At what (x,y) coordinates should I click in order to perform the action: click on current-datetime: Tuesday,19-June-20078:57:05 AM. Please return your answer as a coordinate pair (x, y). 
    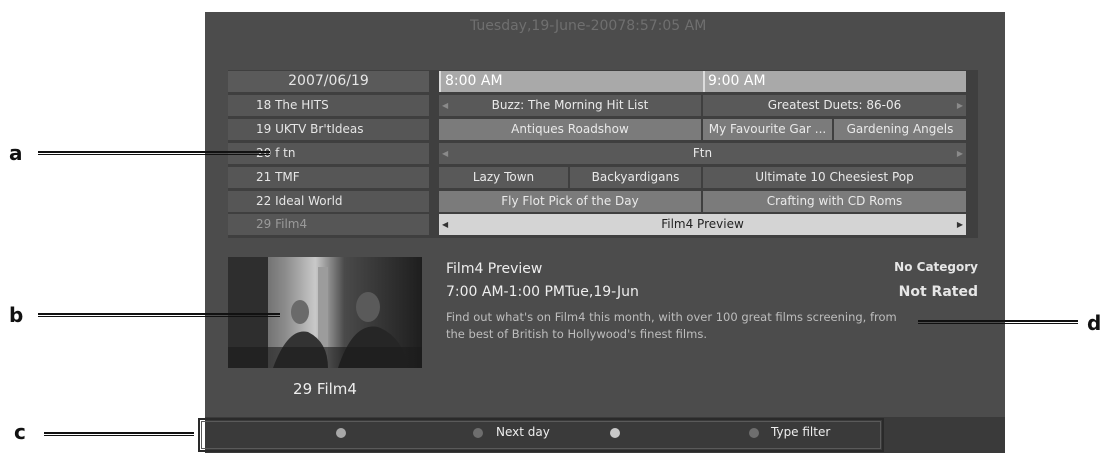
    Looking at the image, I should click on (588, 26).